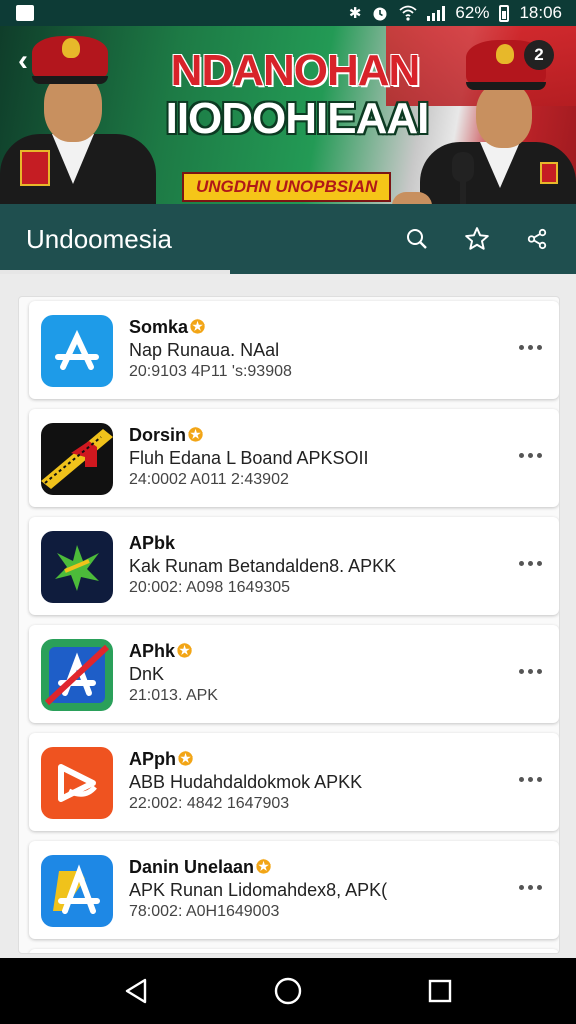 The height and width of the screenshot is (1024, 576). Describe the element at coordinates (294, 674) in the screenshot. I see `list-item: APhk ✪ DnK 21:013. APK` at that location.